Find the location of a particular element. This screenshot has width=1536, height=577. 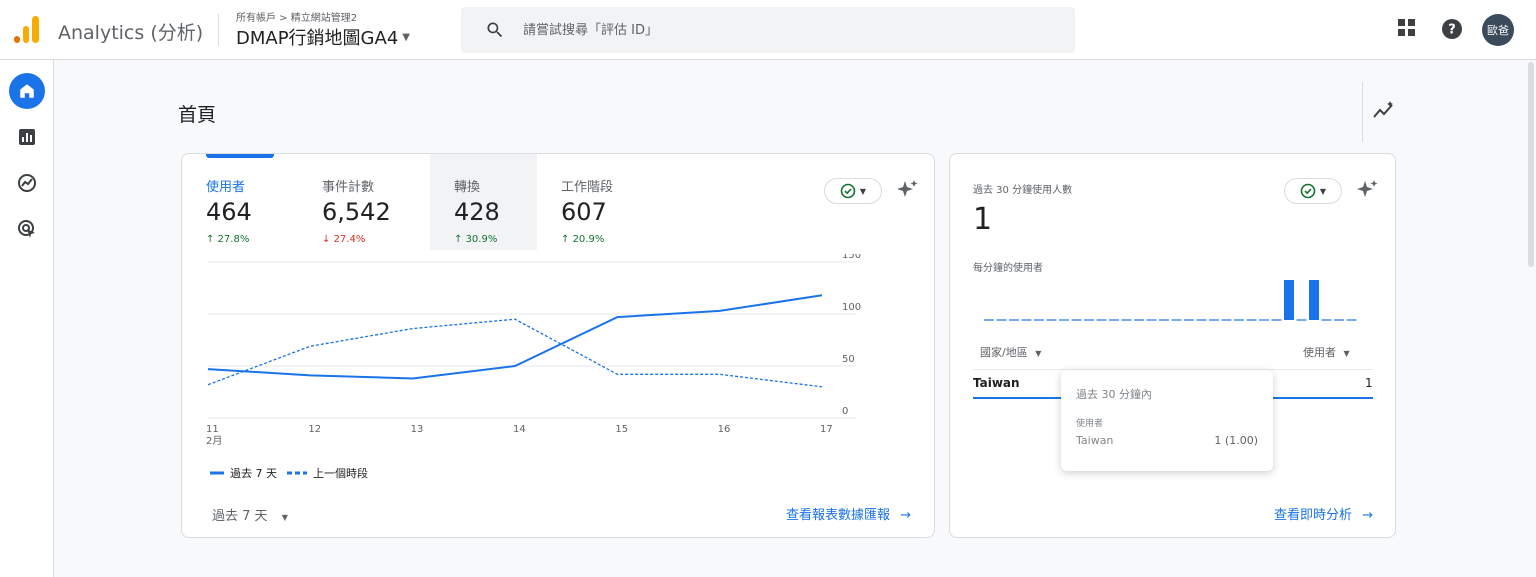

chart-legend: 過去 7 天 上一個時段 is located at coordinates (289, 473).